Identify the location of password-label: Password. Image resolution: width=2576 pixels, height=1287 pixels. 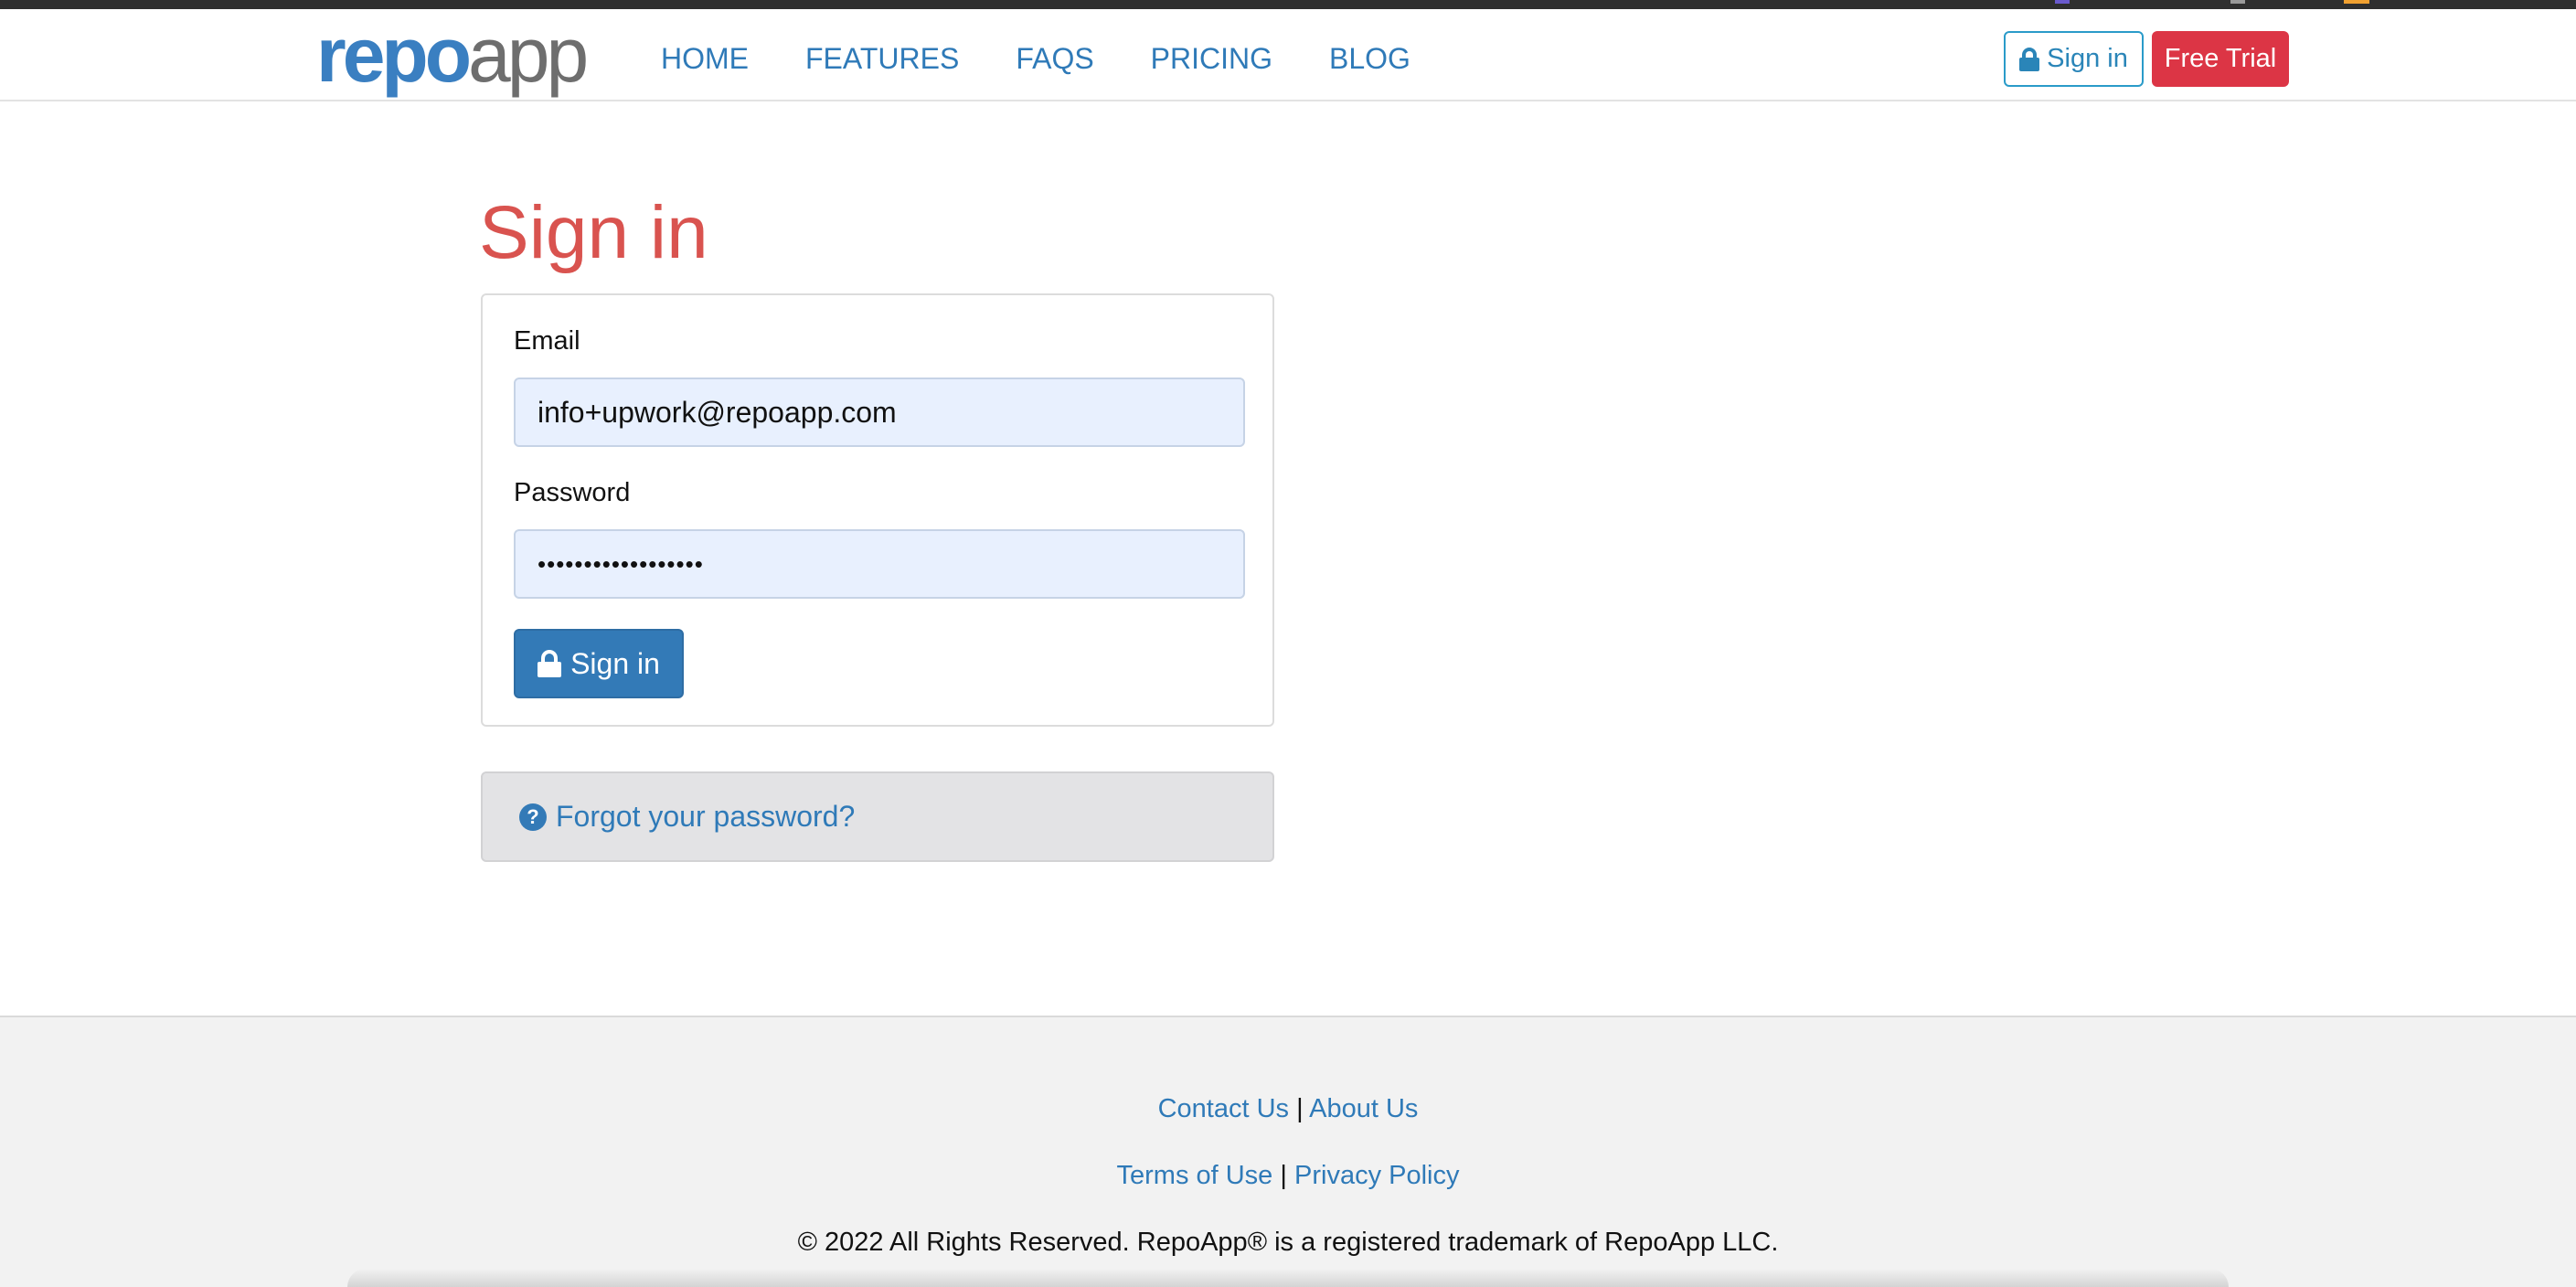
(572, 492).